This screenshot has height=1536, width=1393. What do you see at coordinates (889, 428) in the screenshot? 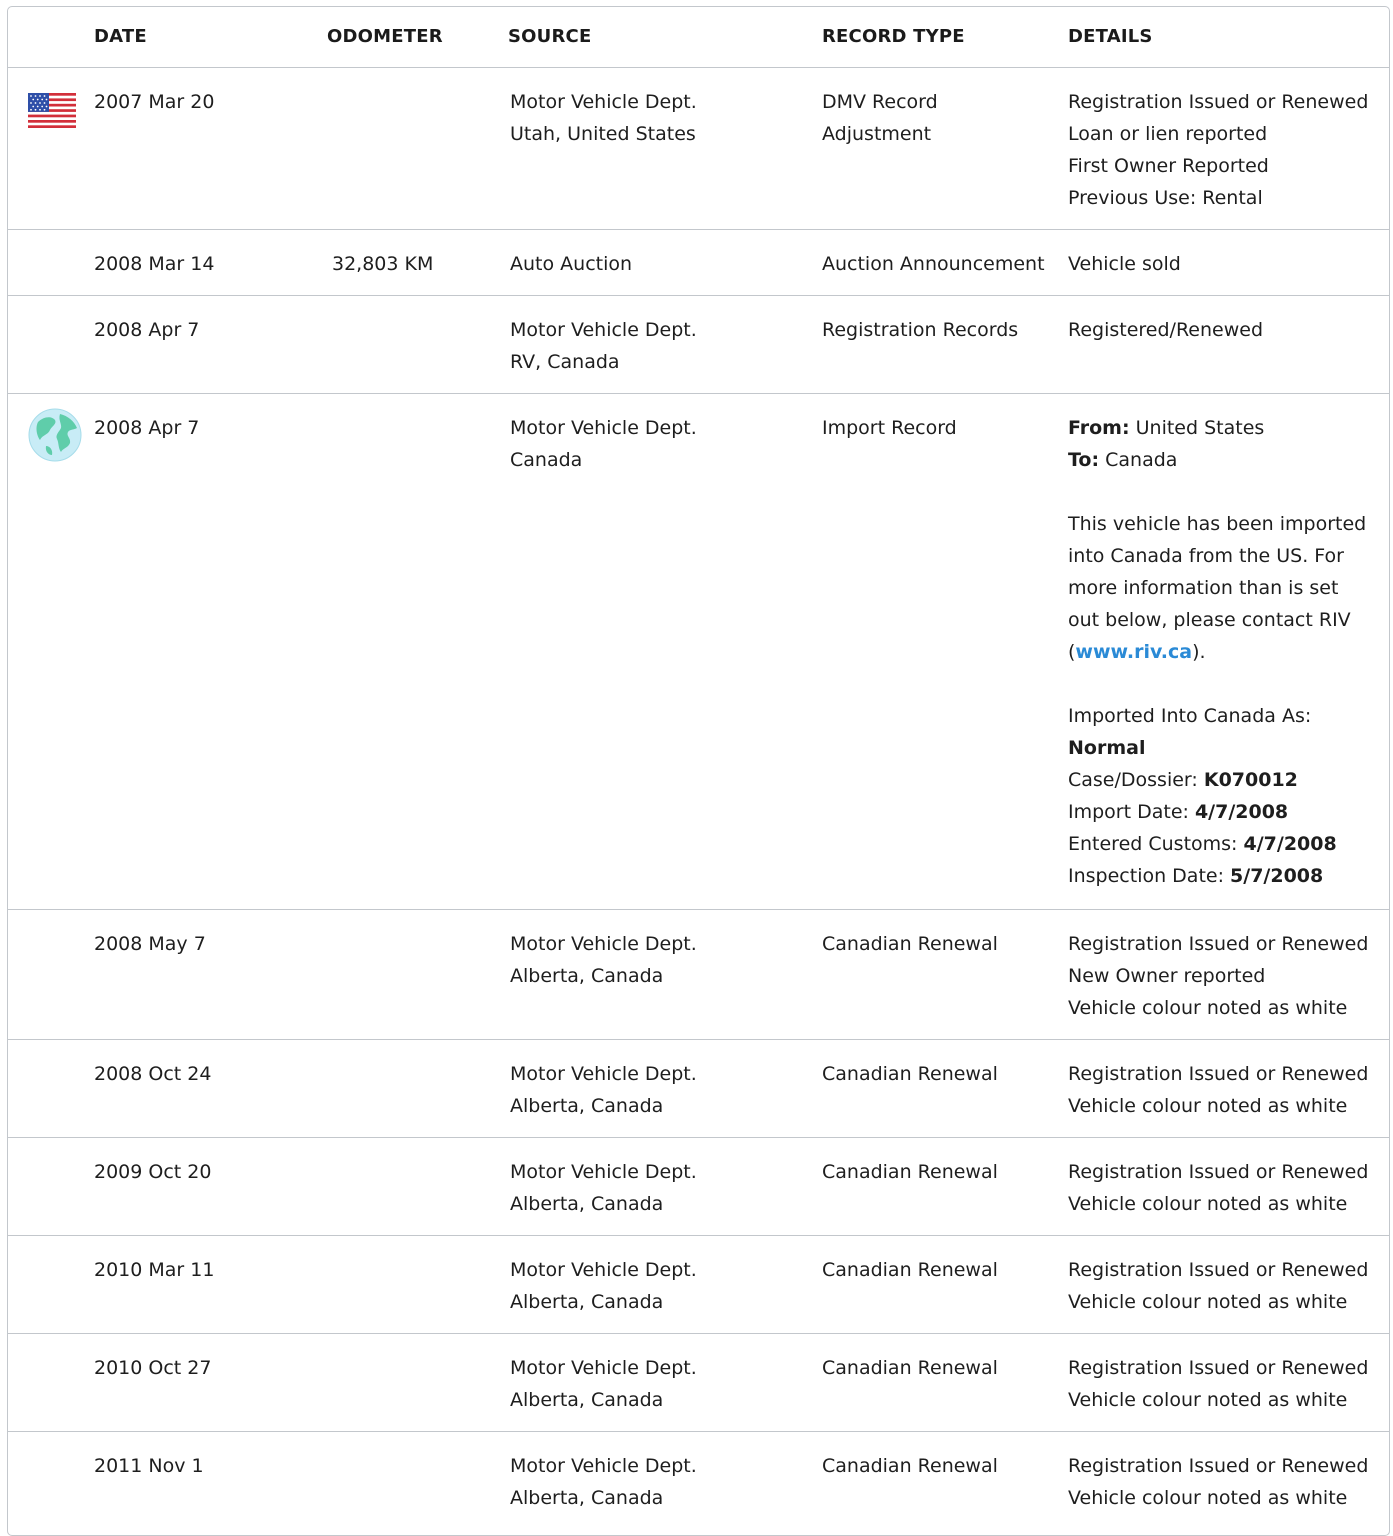
I see `row-record-type: Import Record` at bounding box center [889, 428].